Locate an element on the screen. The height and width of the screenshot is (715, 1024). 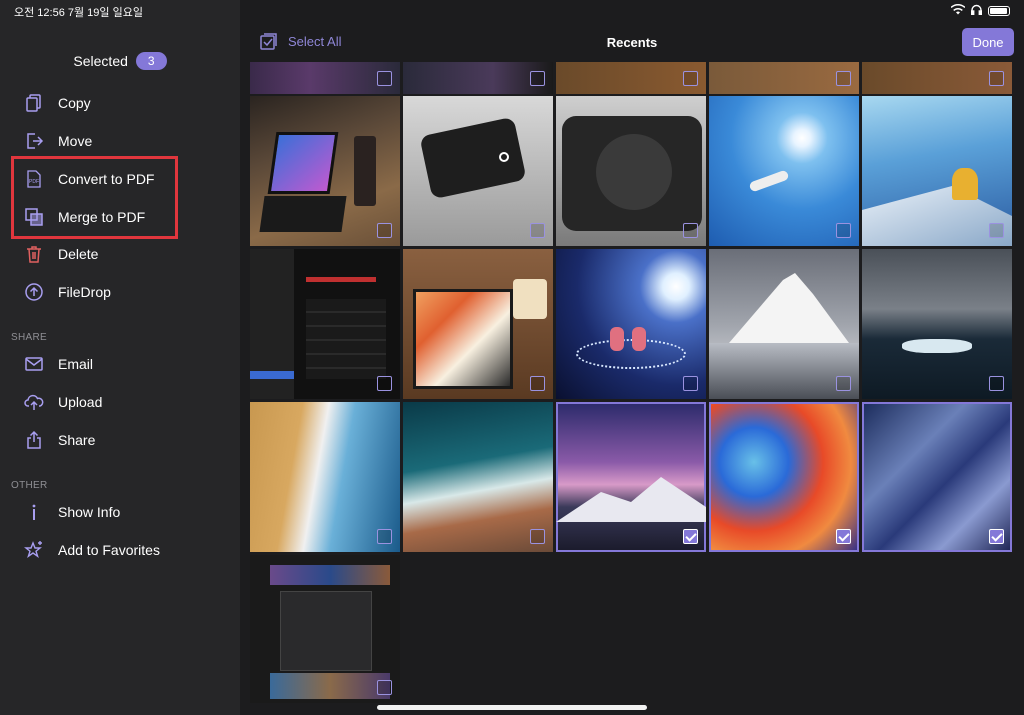
screenshot-list is located at coordinates (346, 339).